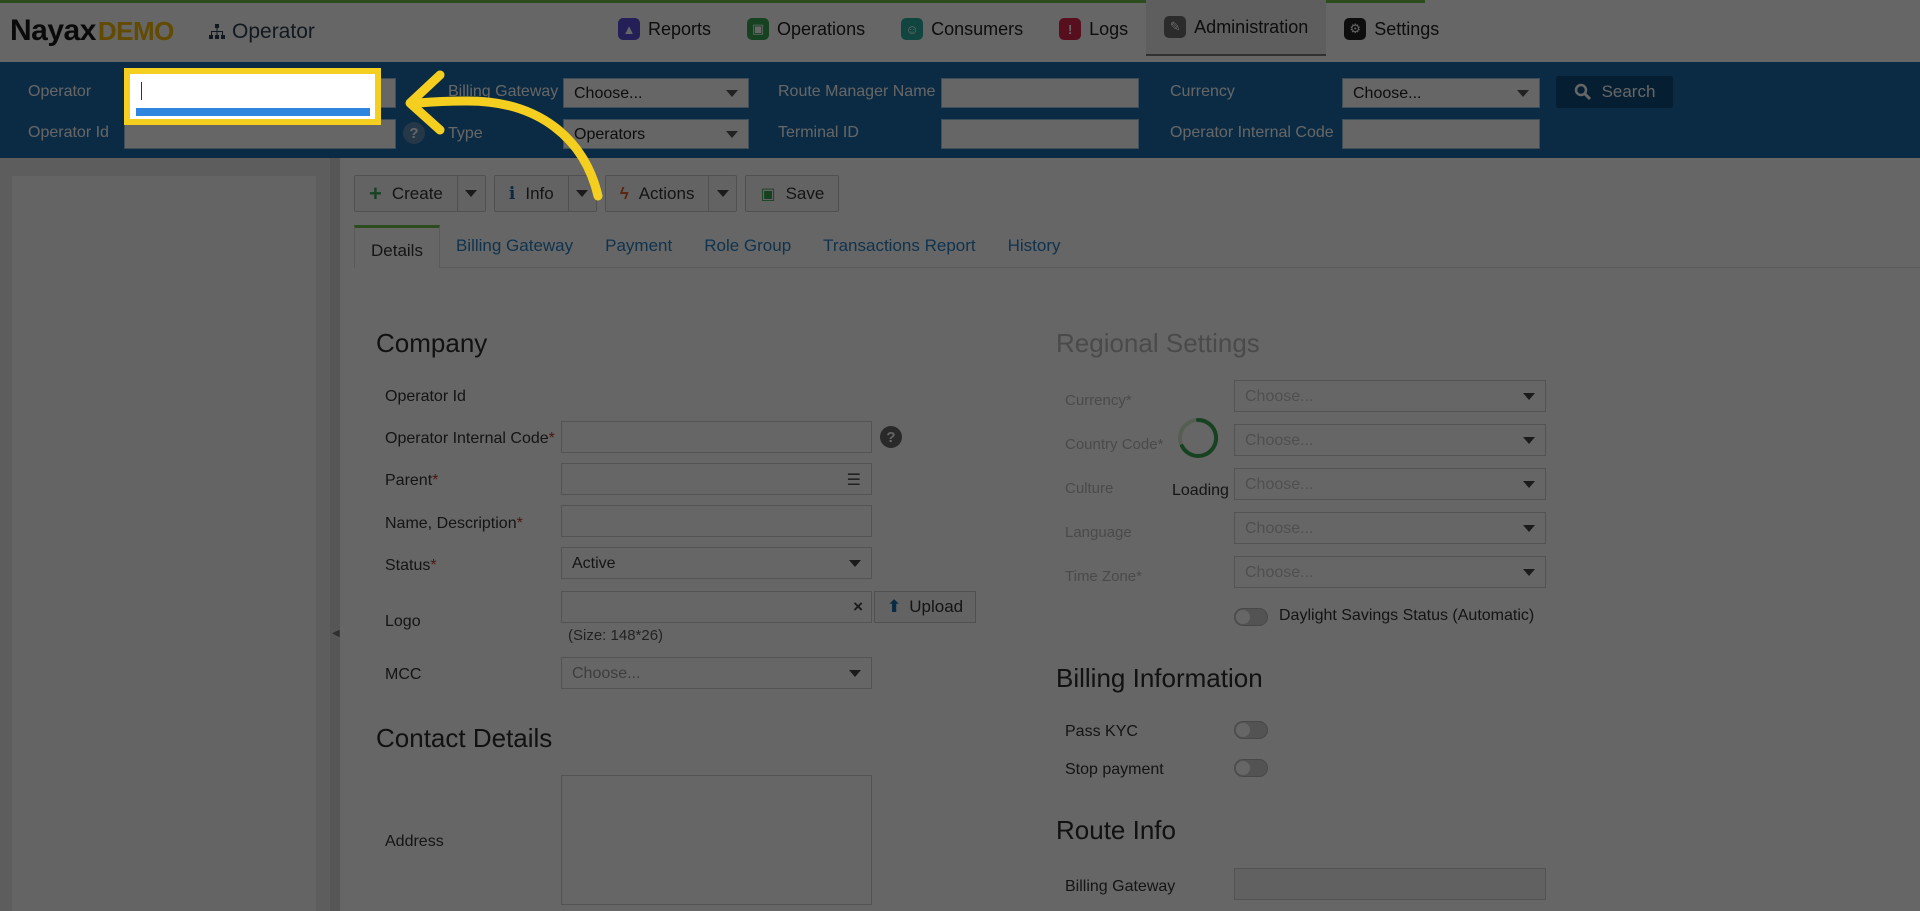  Describe the element at coordinates (716, 521) in the screenshot. I see `name-description-input` at that location.